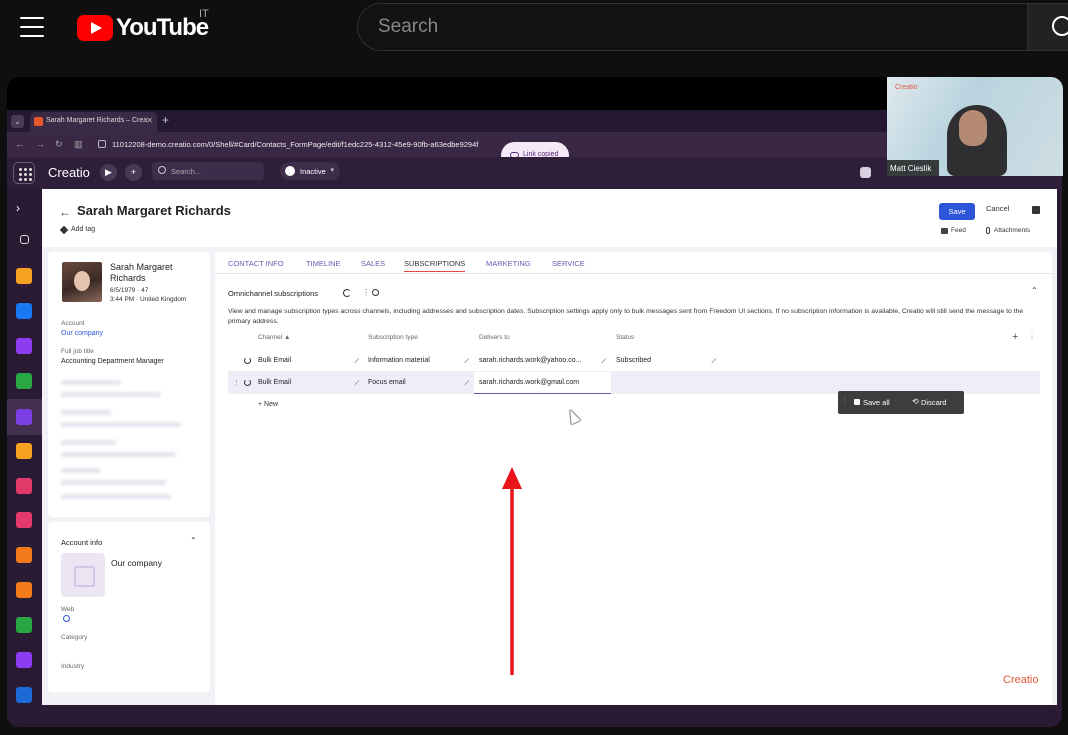 This screenshot has width=1068, height=735. Describe the element at coordinates (375, 292) in the screenshot. I see `search-icon` at that location.